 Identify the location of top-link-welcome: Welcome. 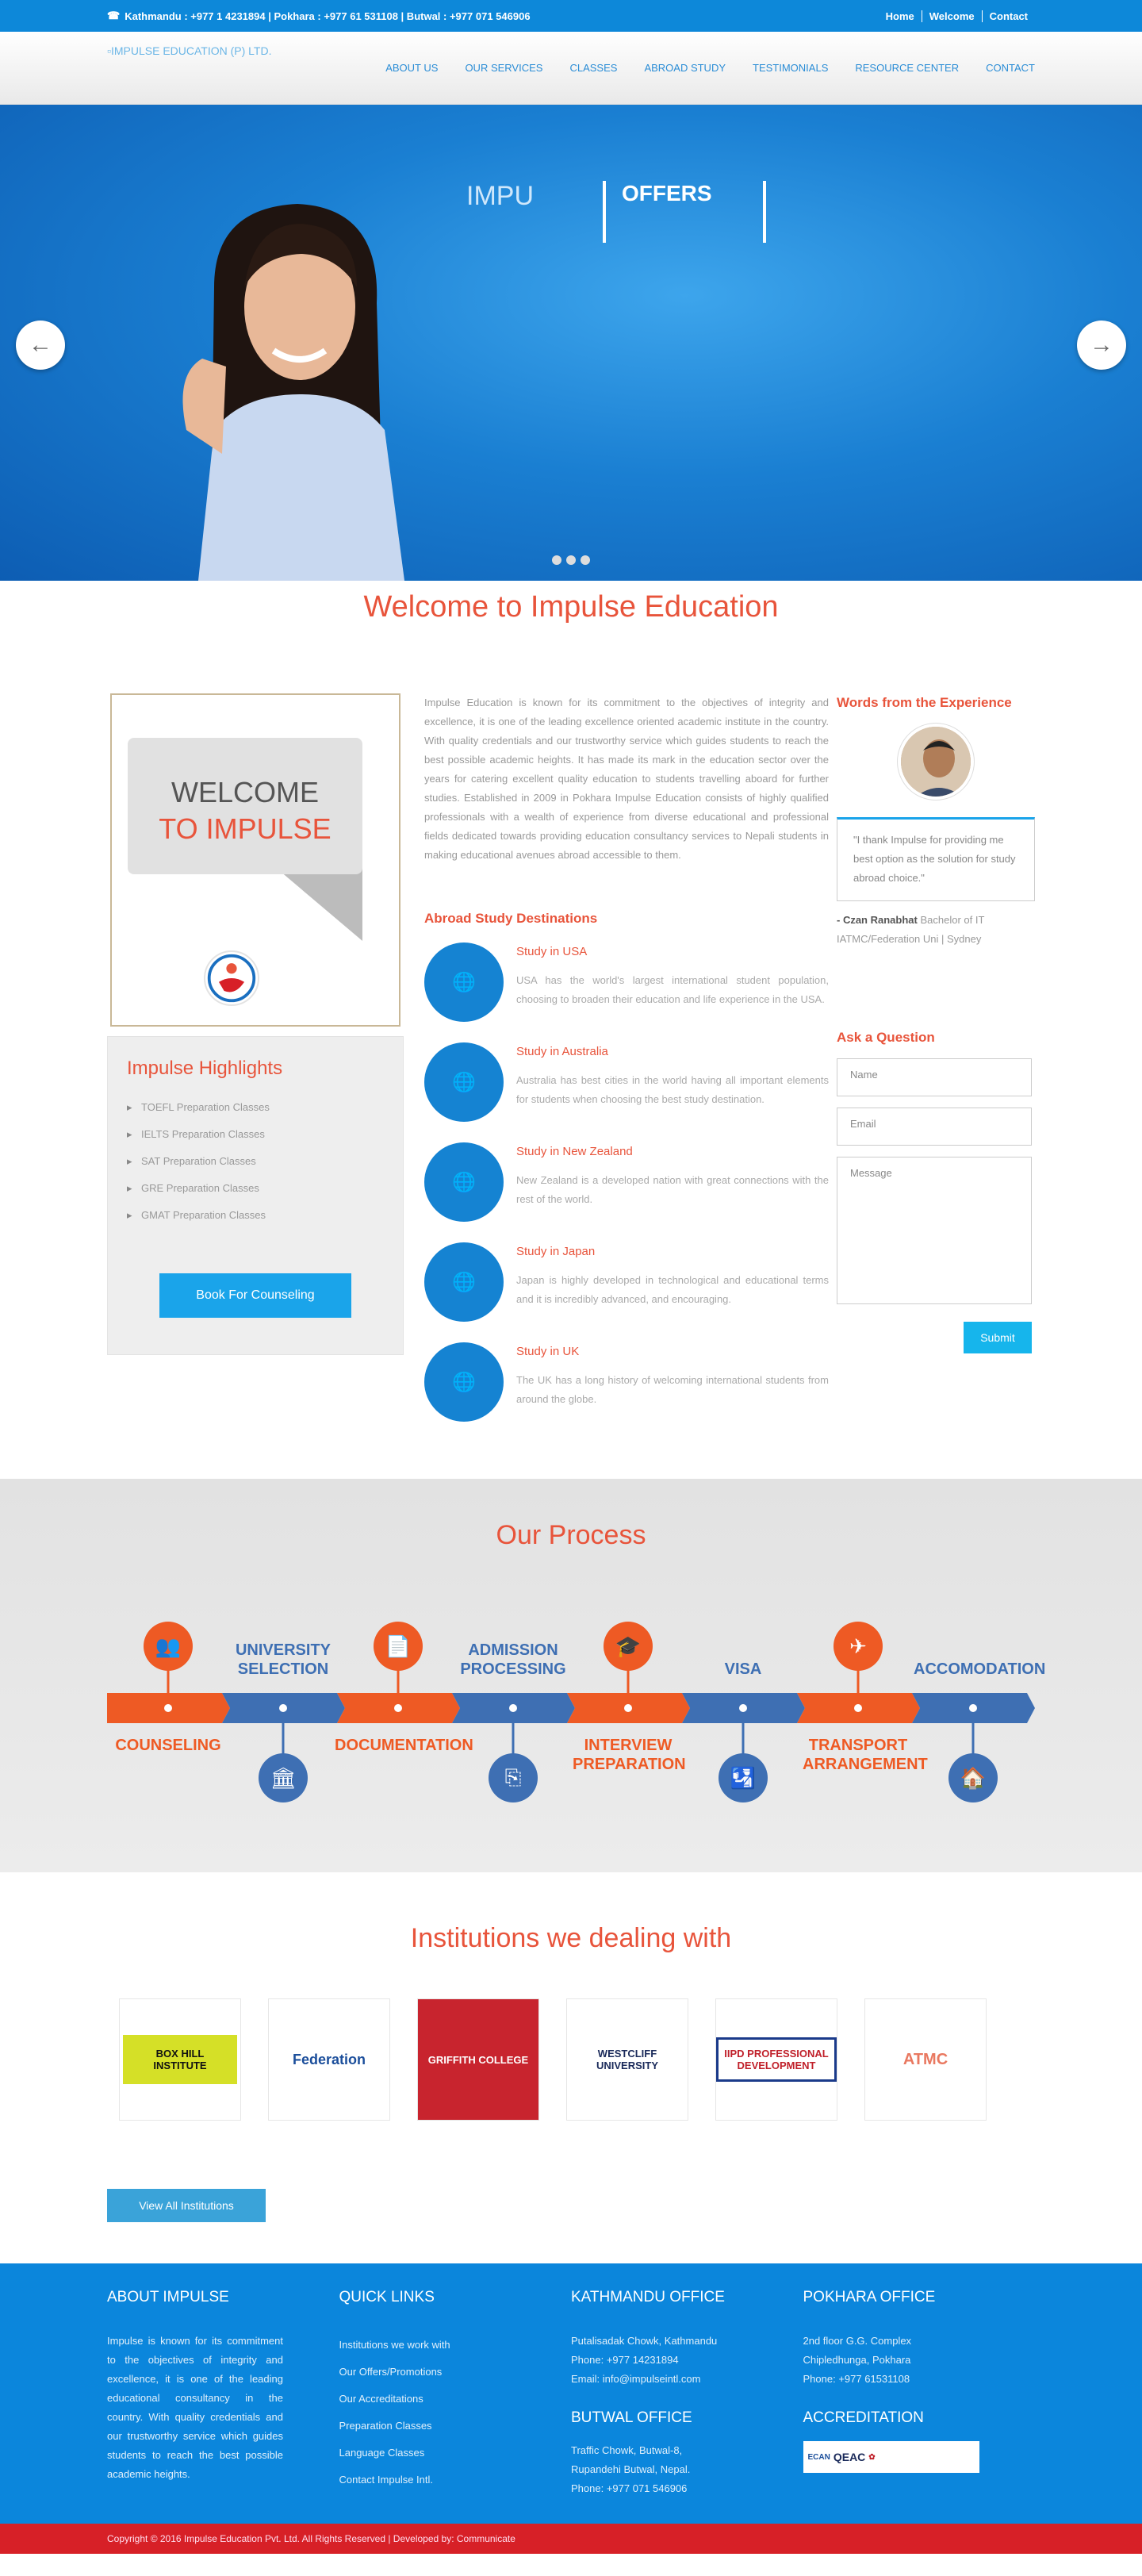
(951, 16).